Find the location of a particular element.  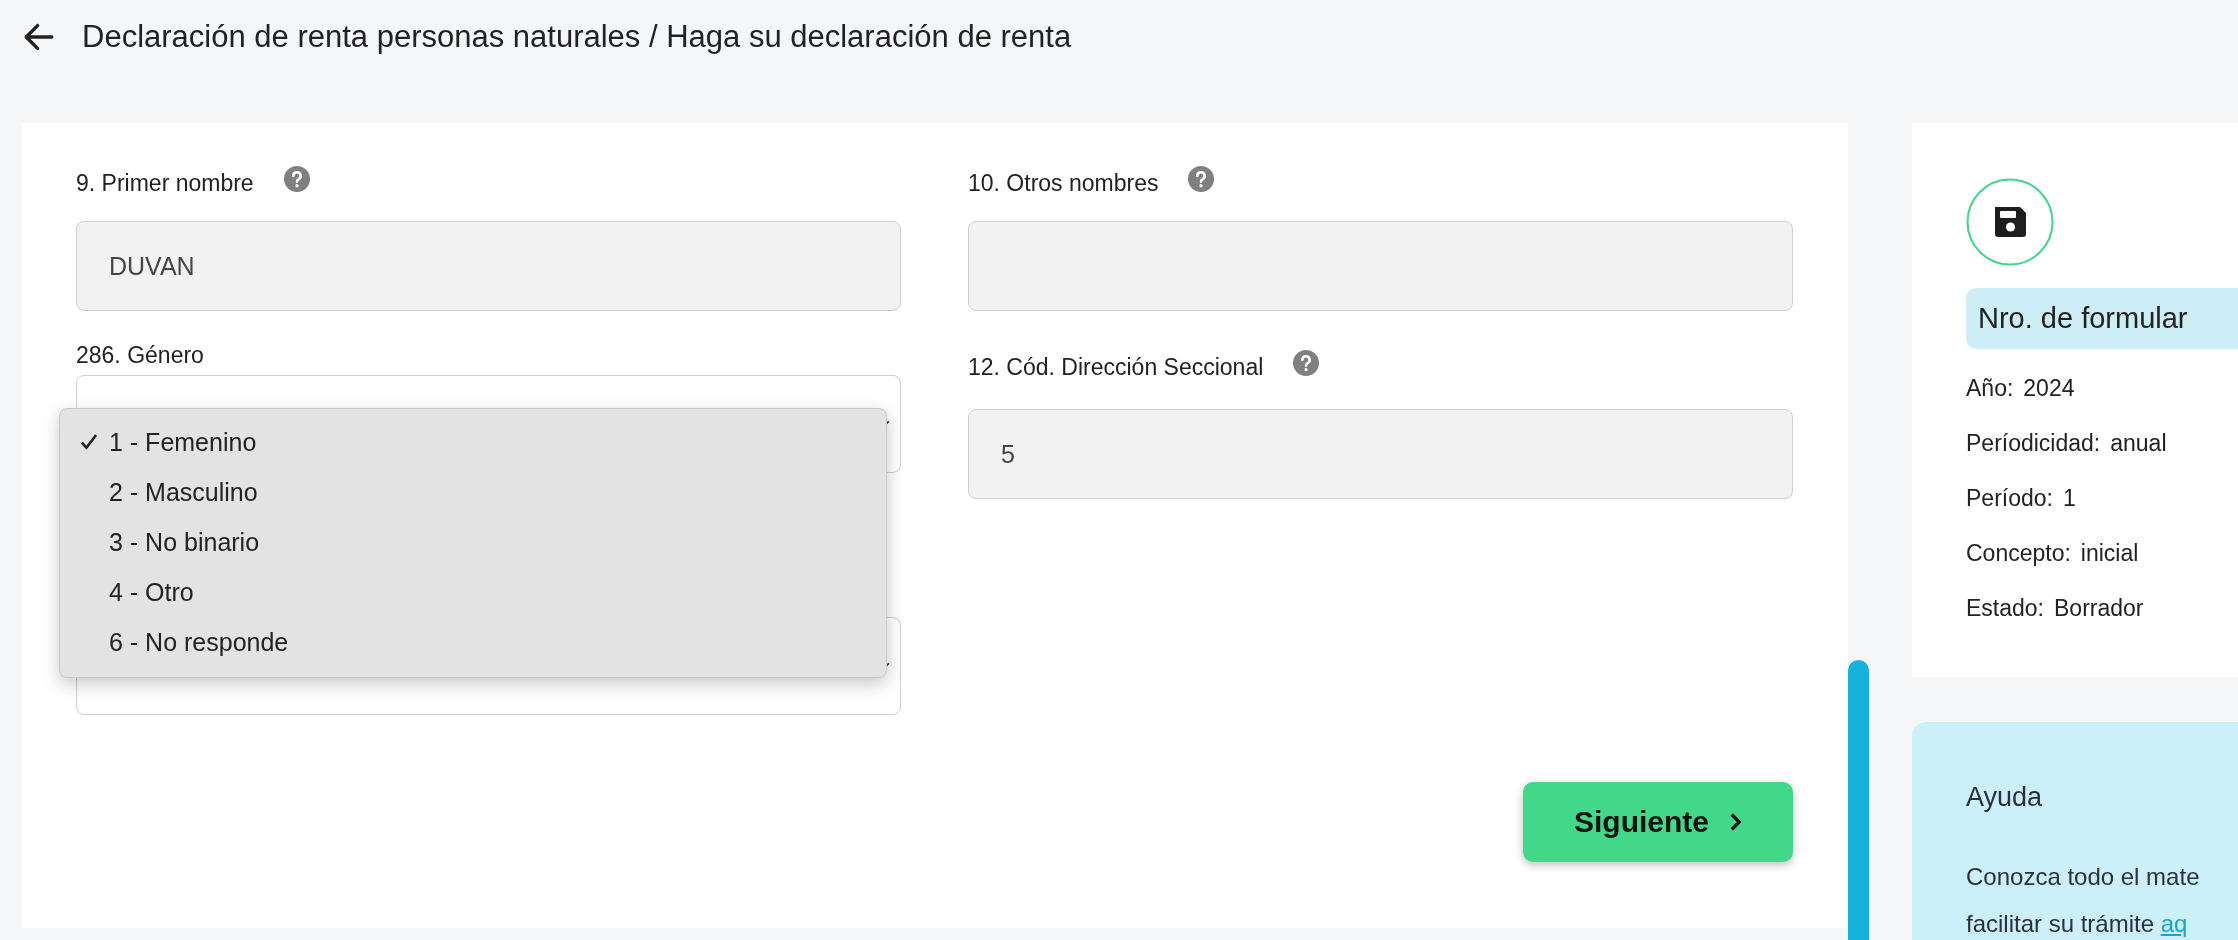

info-value: 1 is located at coordinates (2069, 498).